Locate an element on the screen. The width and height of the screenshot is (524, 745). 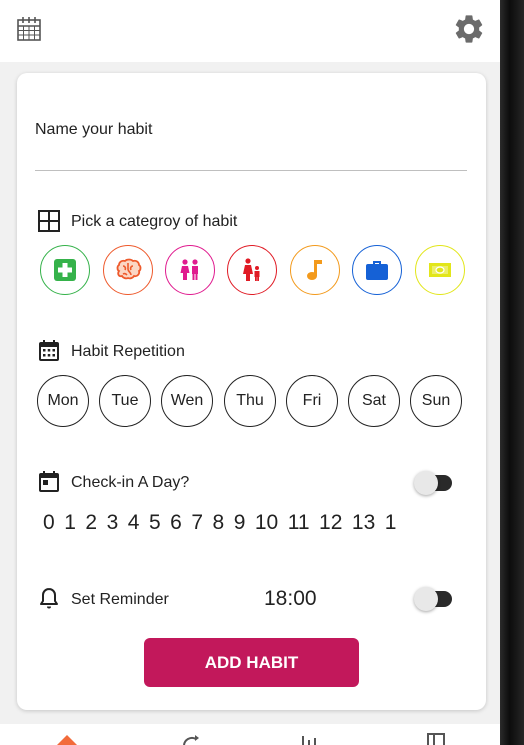
count-option: 11 is located at coordinates (299, 523).